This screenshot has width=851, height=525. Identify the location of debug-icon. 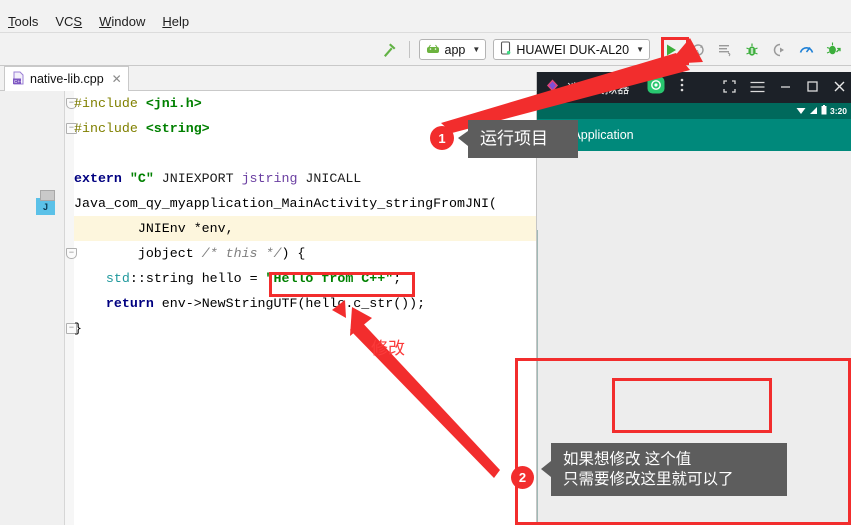
(752, 50).